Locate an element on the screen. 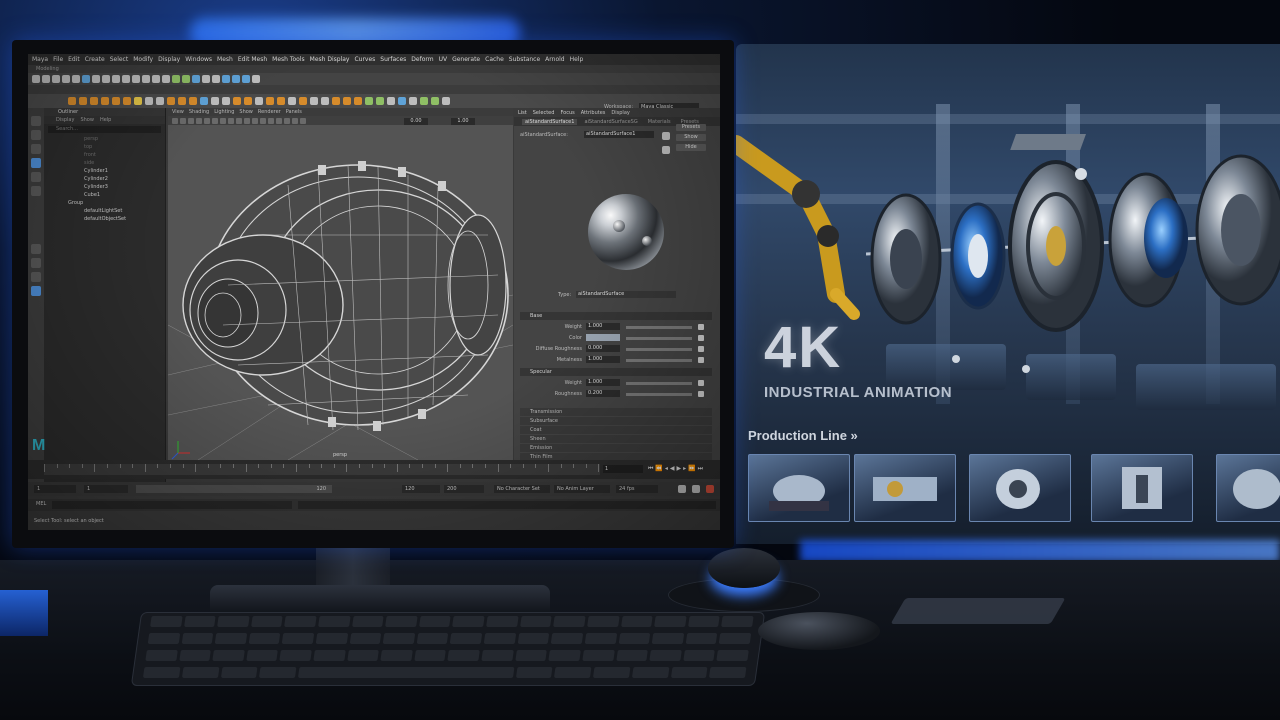  outliner-item: Group is located at coordinates (104, 203).